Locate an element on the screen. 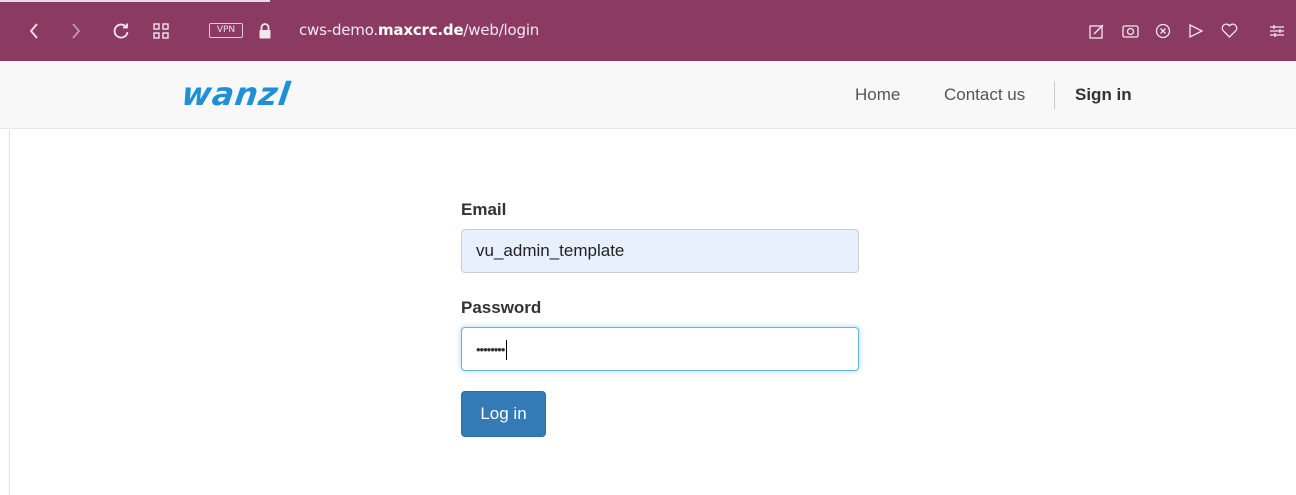 The image size is (1296, 495). reload-icon is located at coordinates (121, 30).